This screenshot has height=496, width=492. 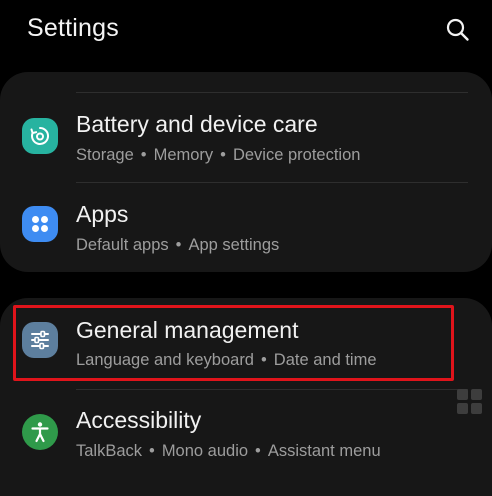 What do you see at coordinates (102, 214) in the screenshot?
I see `settings-item-label: Apps` at bounding box center [102, 214].